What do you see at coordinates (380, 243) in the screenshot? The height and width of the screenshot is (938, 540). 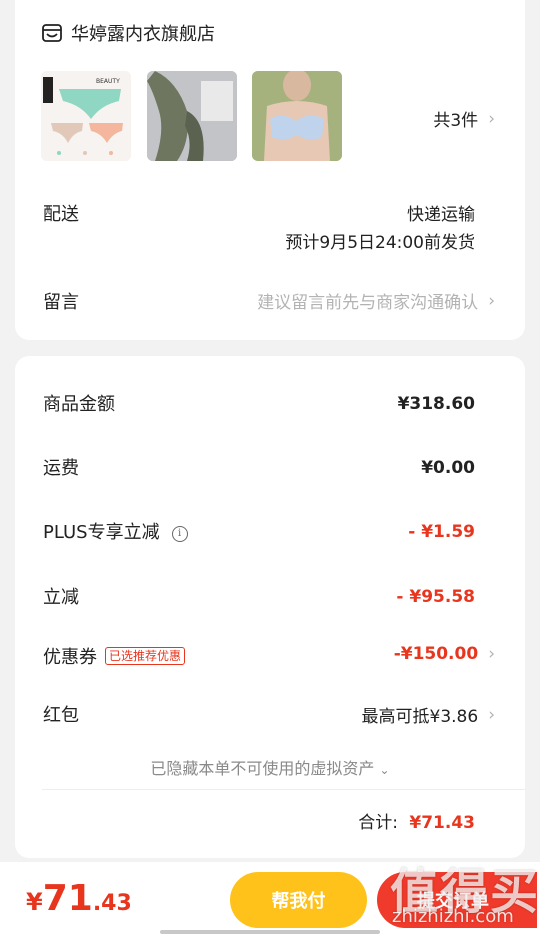 I see `shipping-eta: 预计9月5日24:00前发货` at bounding box center [380, 243].